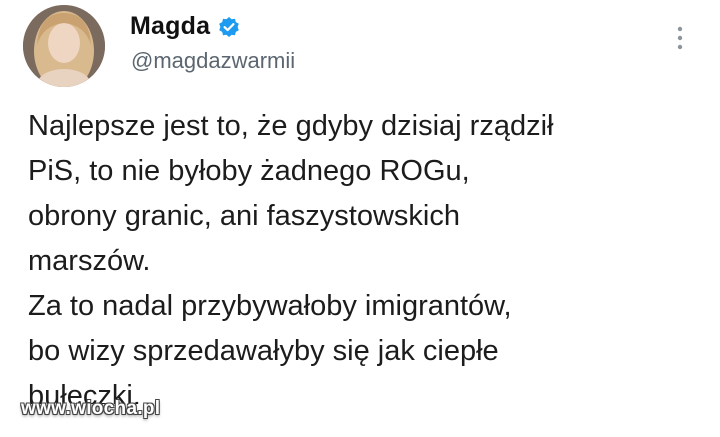 The image size is (720, 437). I want to click on avatar, so click(64, 46).